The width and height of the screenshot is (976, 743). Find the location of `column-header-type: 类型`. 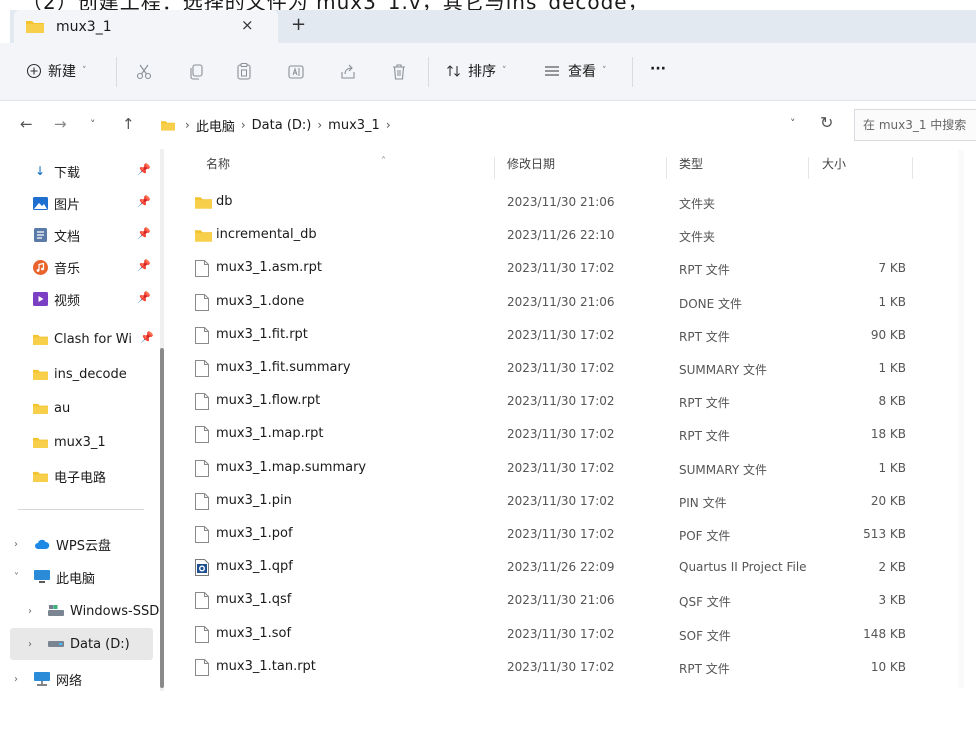

column-header-type: 类型 is located at coordinates (744, 168).